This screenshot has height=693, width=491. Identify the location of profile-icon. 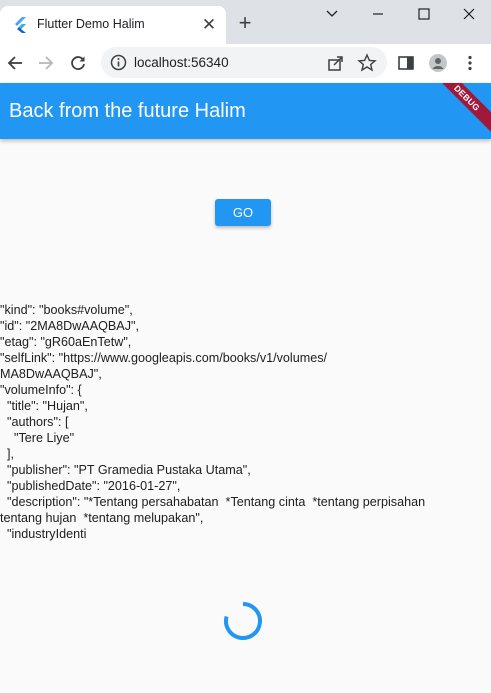
(438, 63).